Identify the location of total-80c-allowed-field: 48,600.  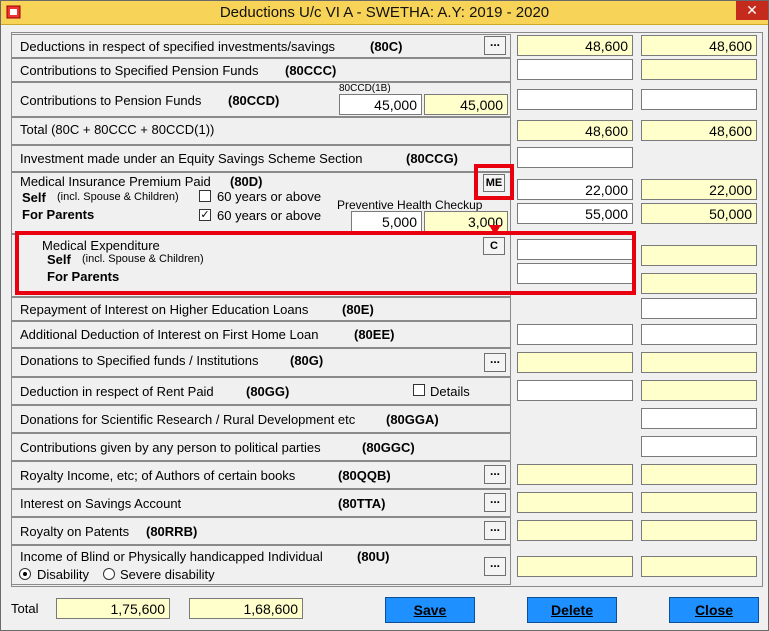
(699, 130).